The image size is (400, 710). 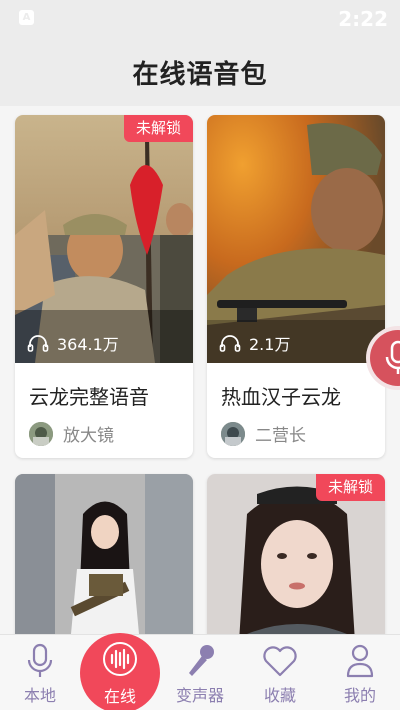 I want to click on author-row: 放大镜, so click(x=71, y=433).